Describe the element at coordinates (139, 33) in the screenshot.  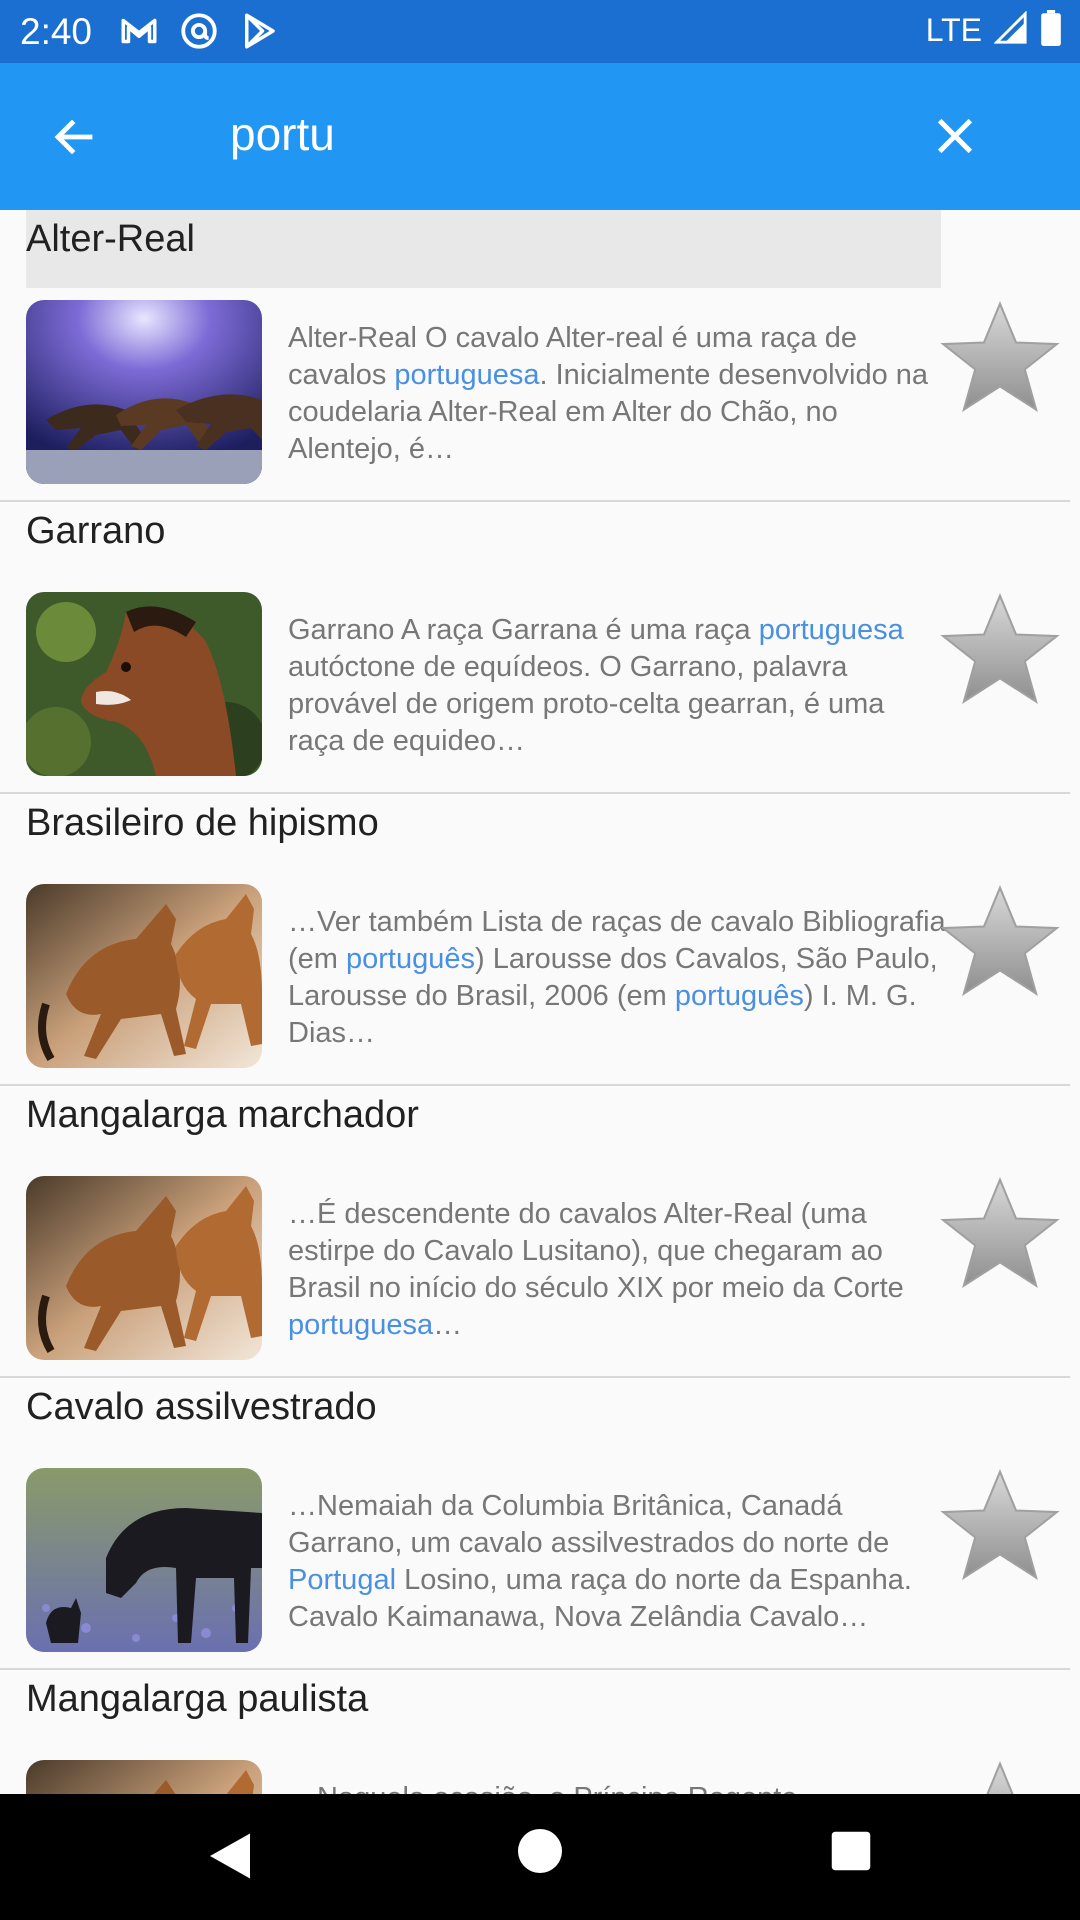
I see `gmail-icon` at that location.